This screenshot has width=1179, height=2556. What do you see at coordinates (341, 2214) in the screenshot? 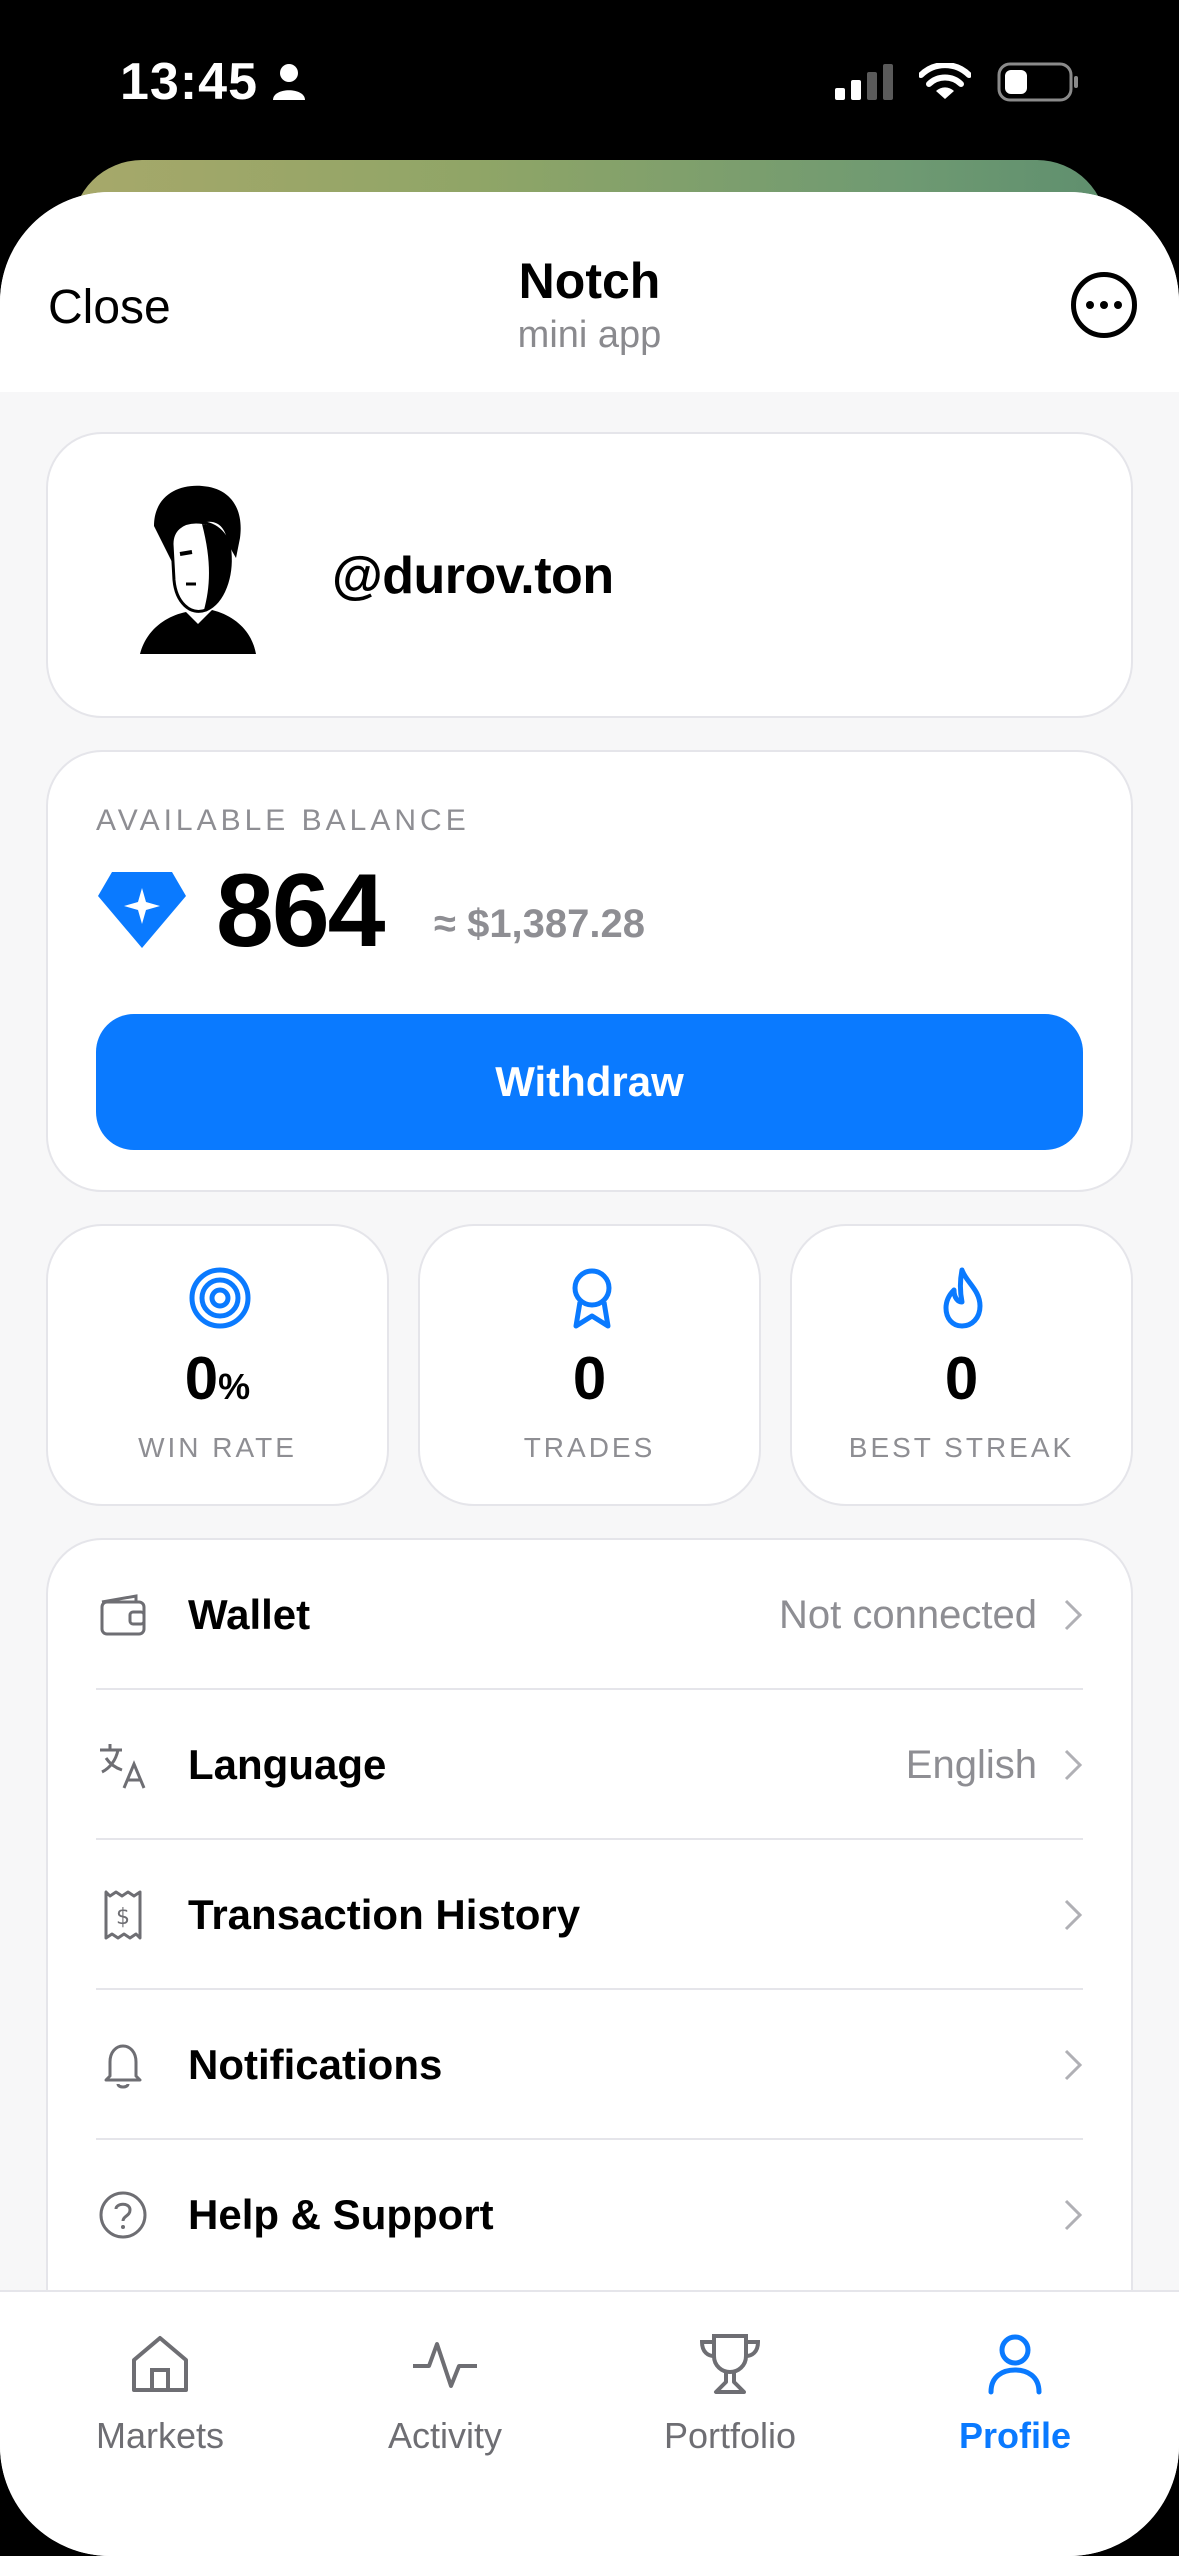
I see `menu-label: Help & Support` at bounding box center [341, 2214].